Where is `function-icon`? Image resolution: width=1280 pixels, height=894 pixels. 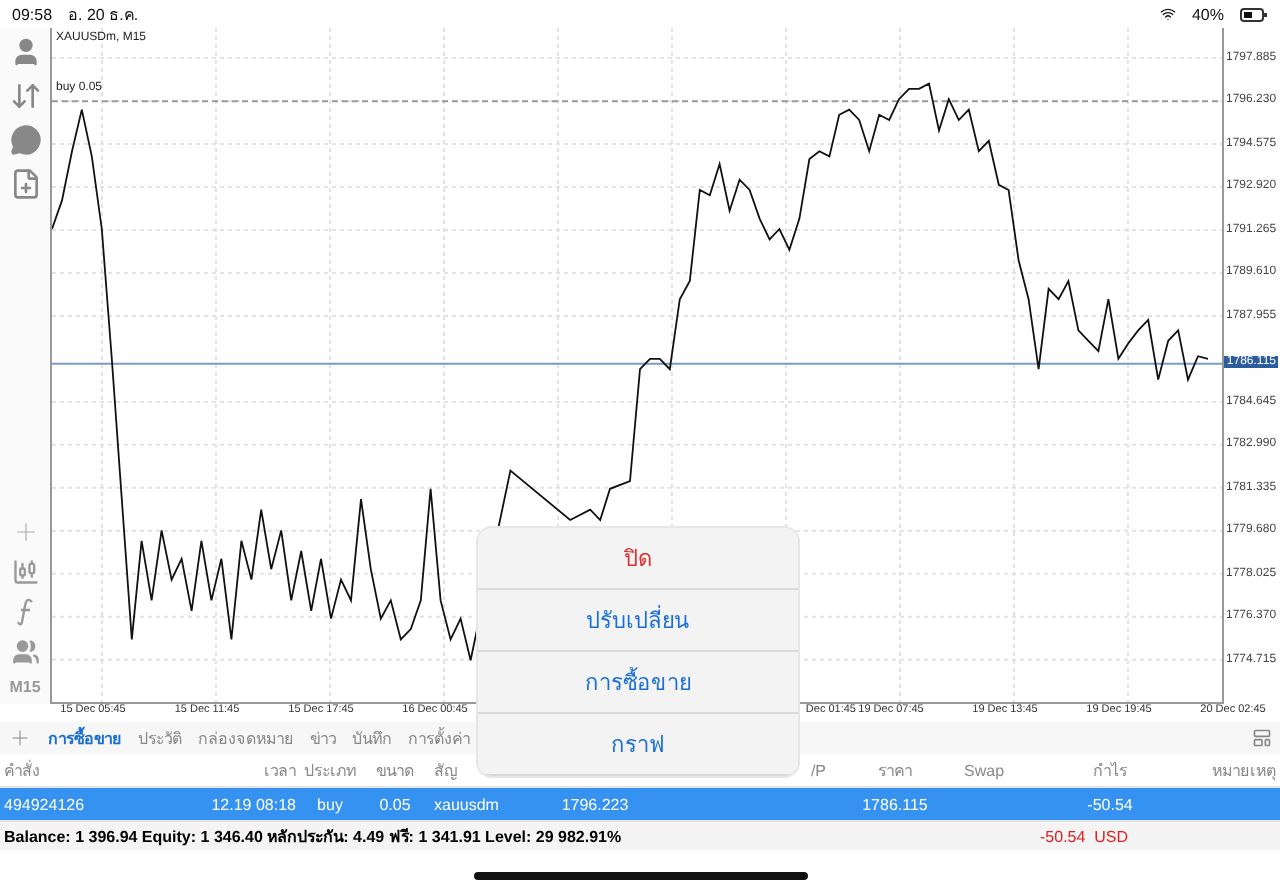 function-icon is located at coordinates (25, 612).